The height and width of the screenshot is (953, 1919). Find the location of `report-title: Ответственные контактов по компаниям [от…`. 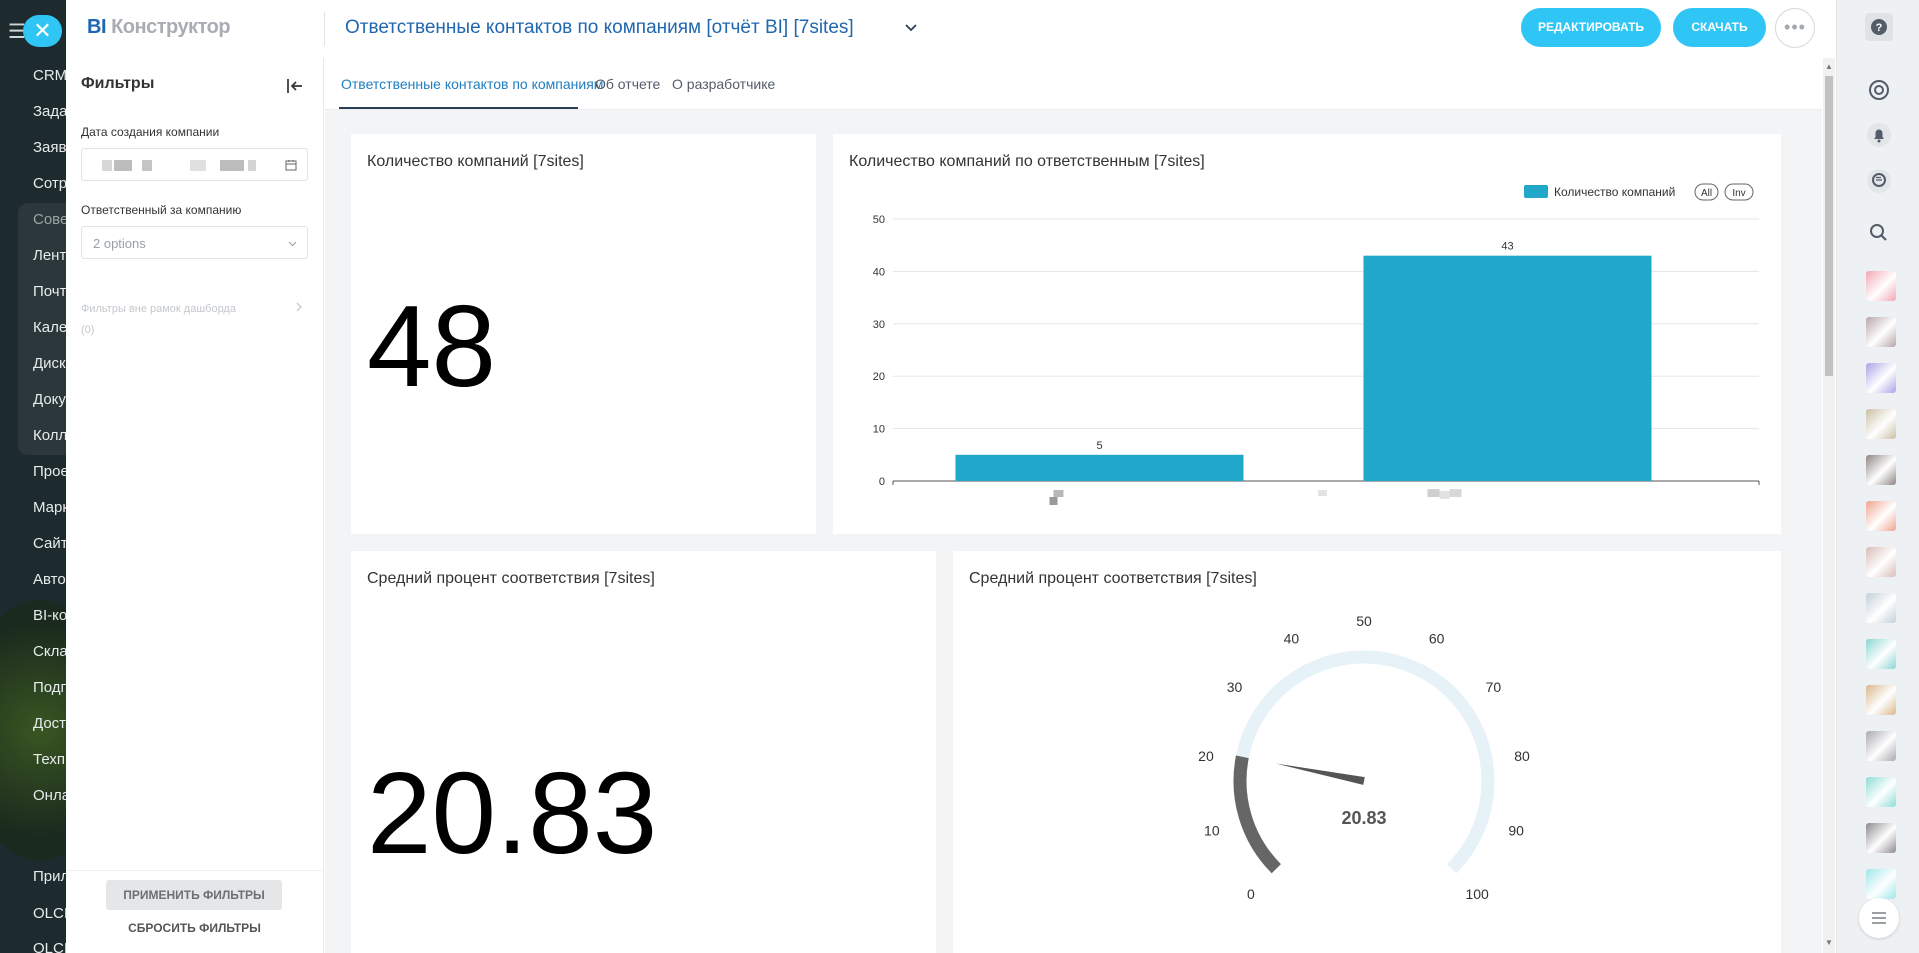

report-title: Ответственные контактов по компаниям [от… is located at coordinates (599, 28).